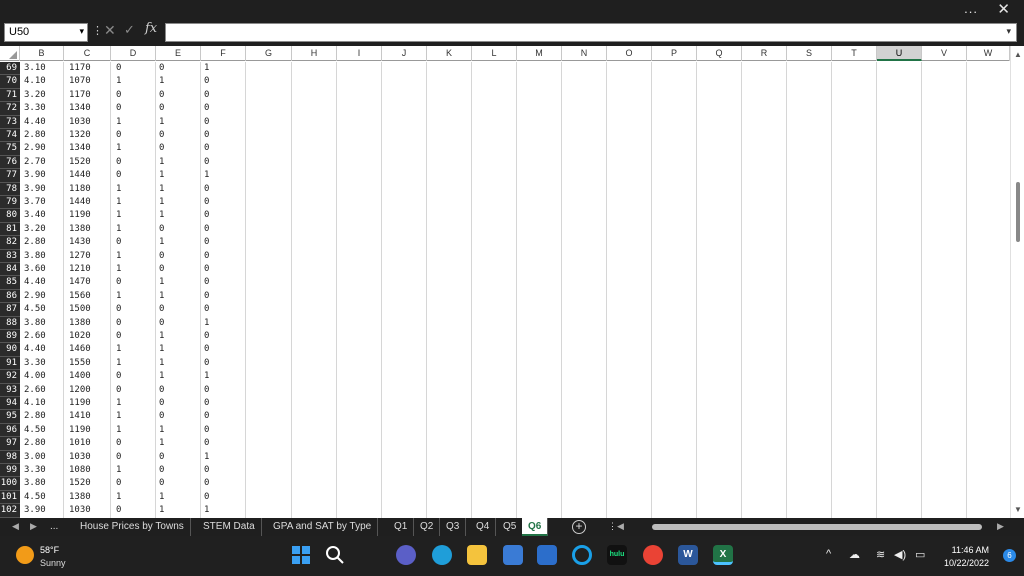  I want to click on cell-b: 4.10, so click(35, 81).